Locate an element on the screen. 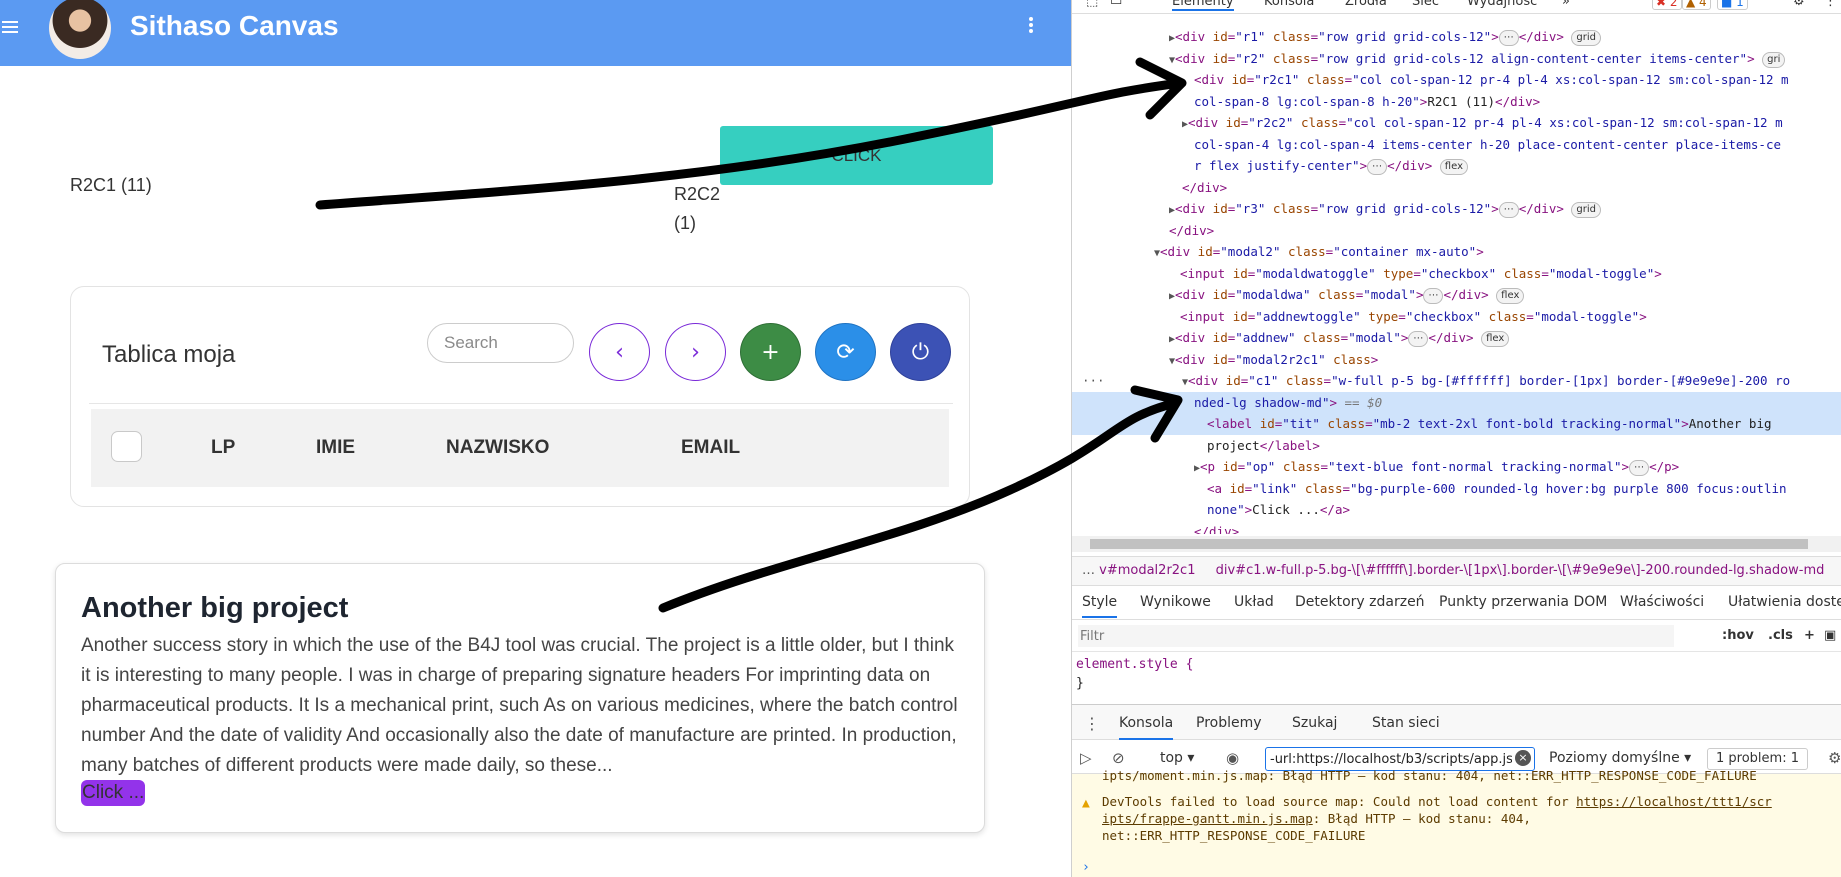 This screenshot has height=877, width=1841. live-expression-eye-icon: ◉ is located at coordinates (1232, 758).